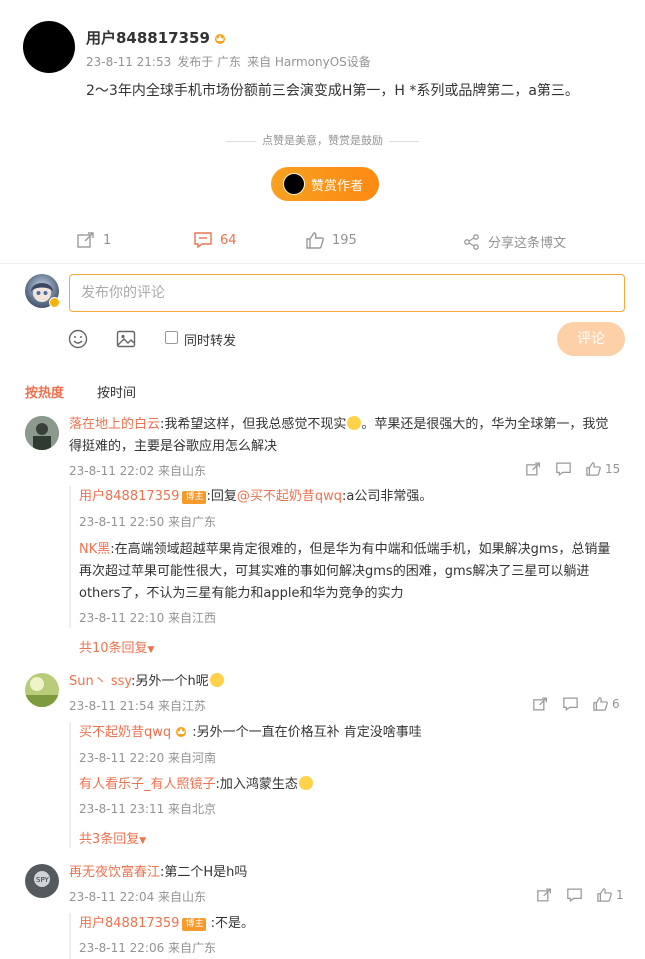 The height and width of the screenshot is (959, 645). Describe the element at coordinates (44, 391) in the screenshot. I see `sort-by-hot-tab: 按热度` at that location.